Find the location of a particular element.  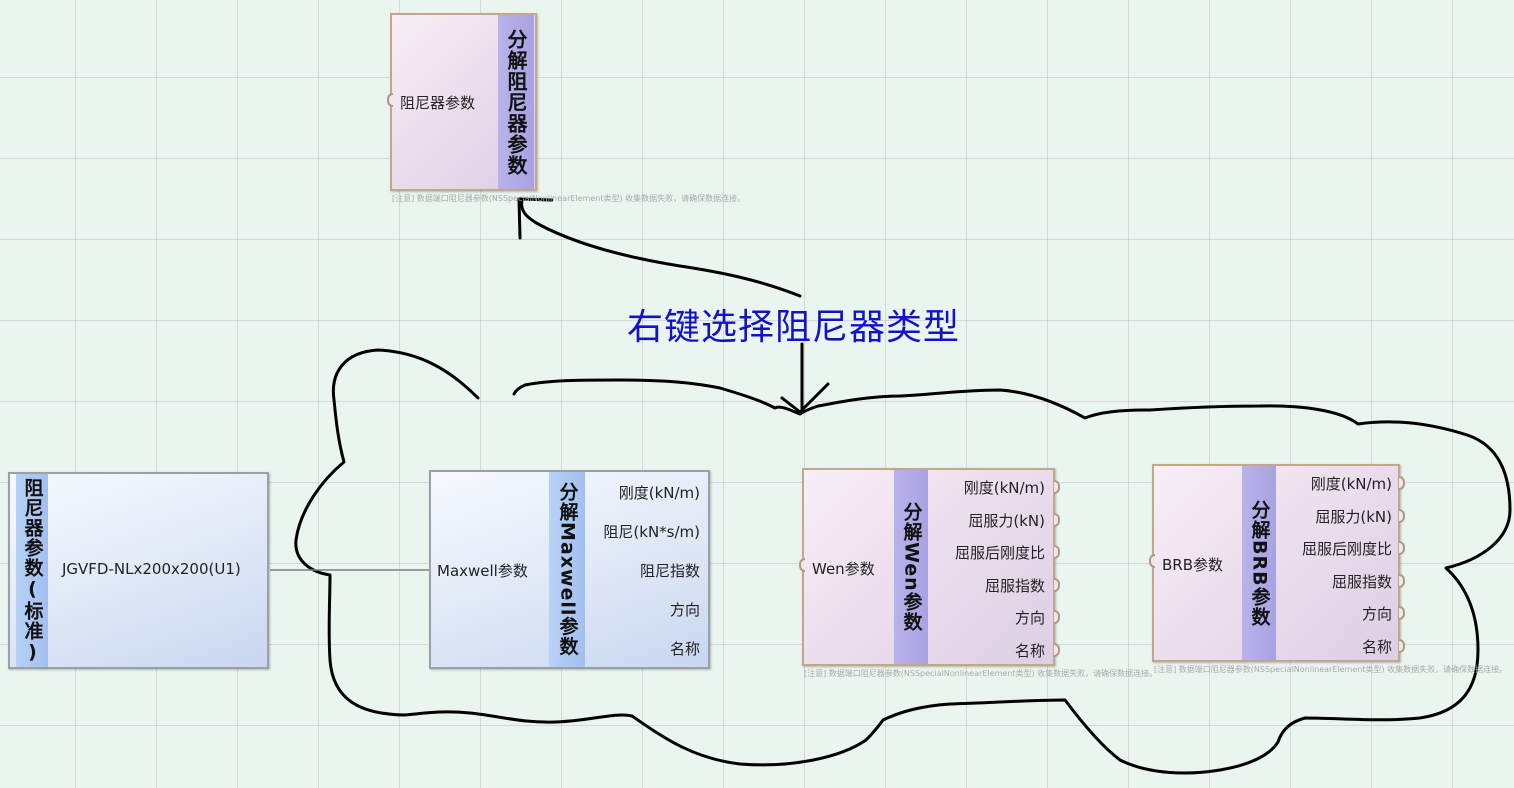

node-title-strip: 分解阻尼器参数 is located at coordinates (516, 102).